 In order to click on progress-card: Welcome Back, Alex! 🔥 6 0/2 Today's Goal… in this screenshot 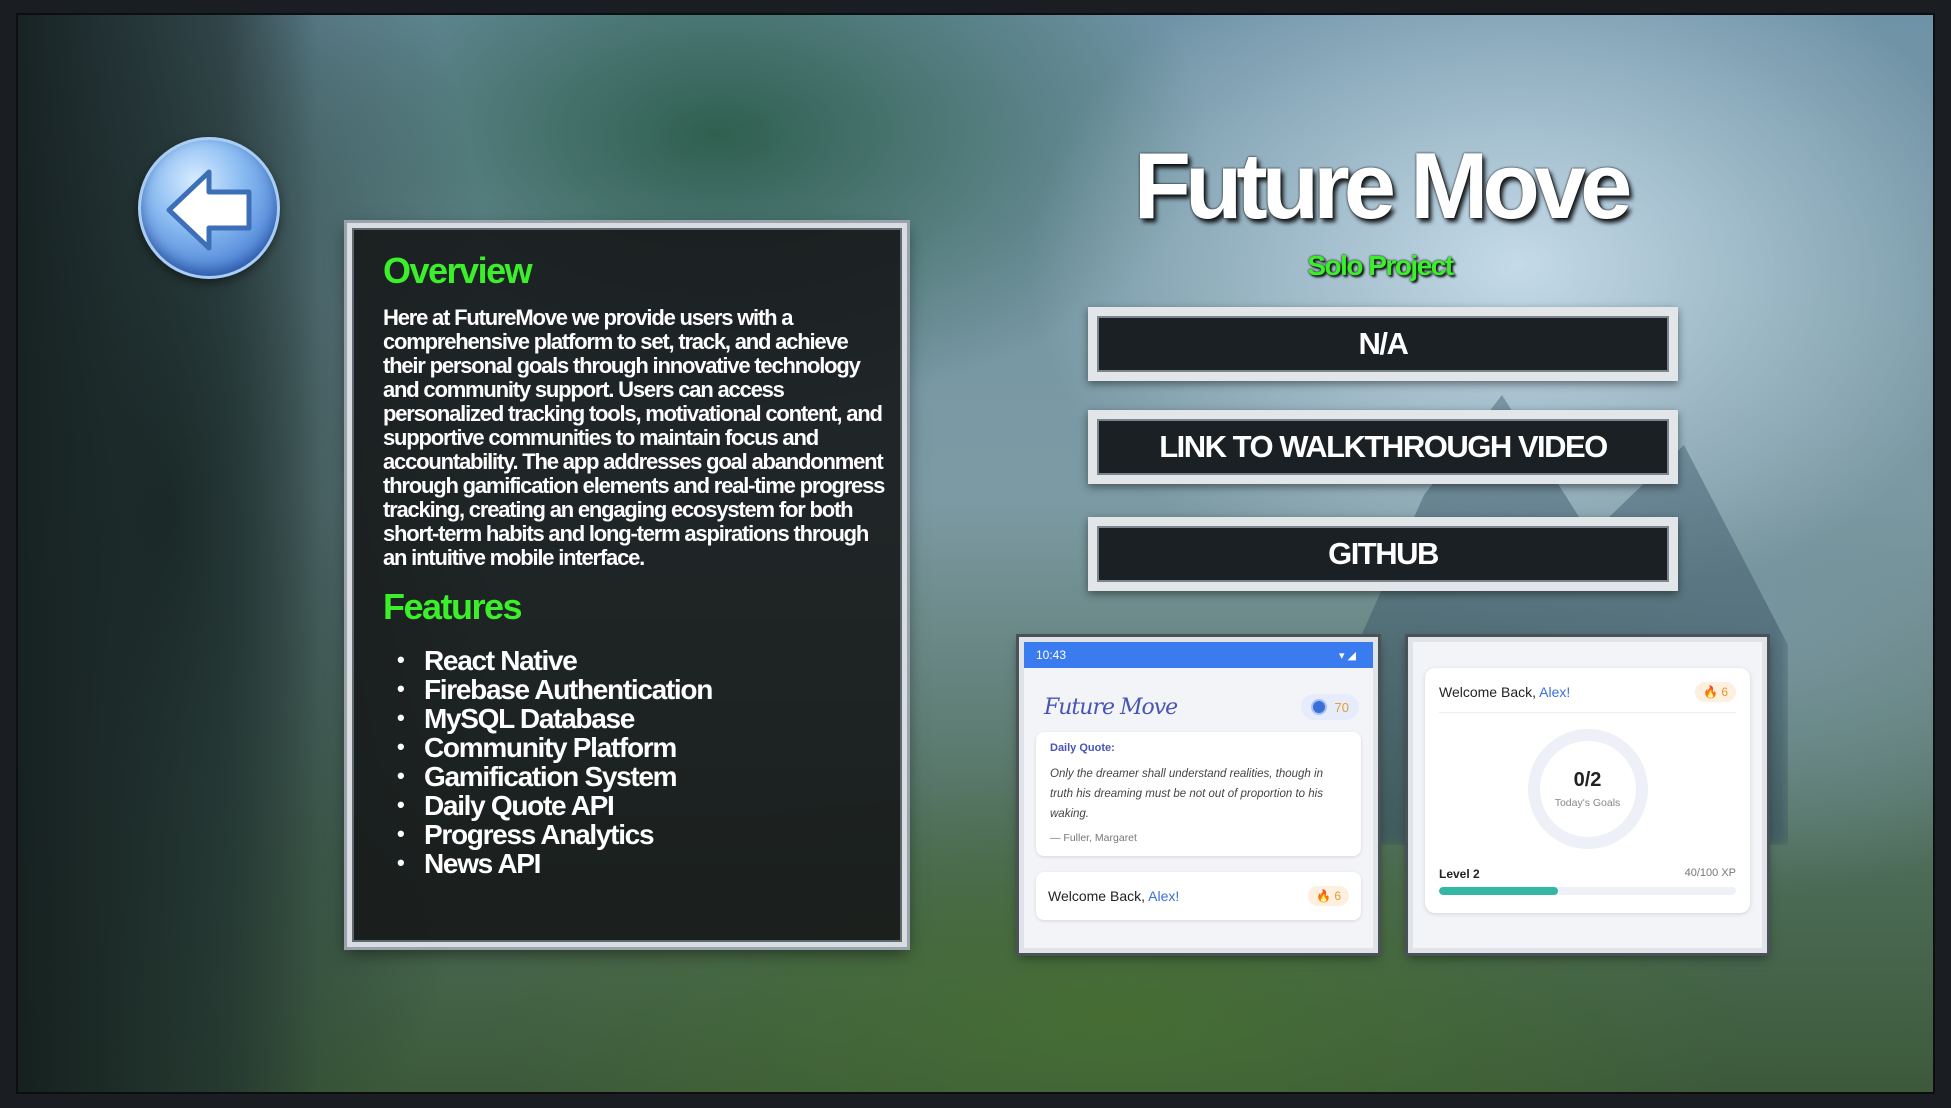, I will do `click(1587, 790)`.